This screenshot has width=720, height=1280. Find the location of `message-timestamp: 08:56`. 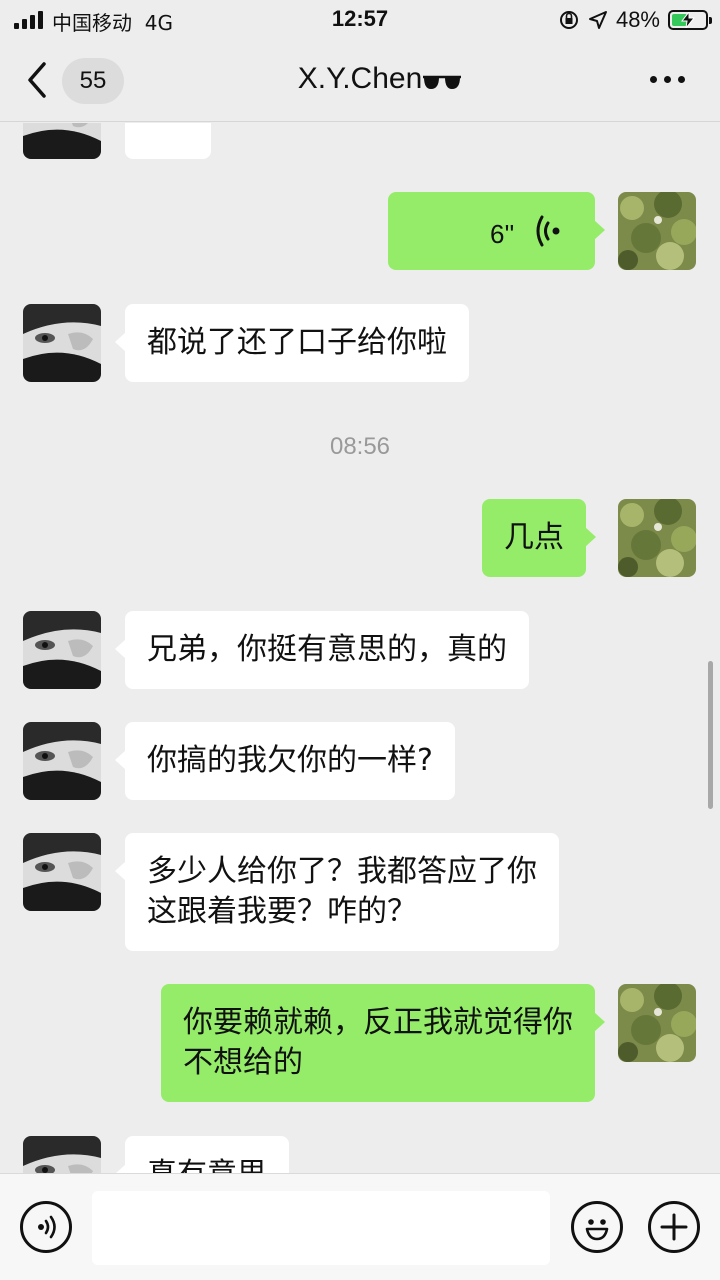

message-timestamp: 08:56 is located at coordinates (360, 446).